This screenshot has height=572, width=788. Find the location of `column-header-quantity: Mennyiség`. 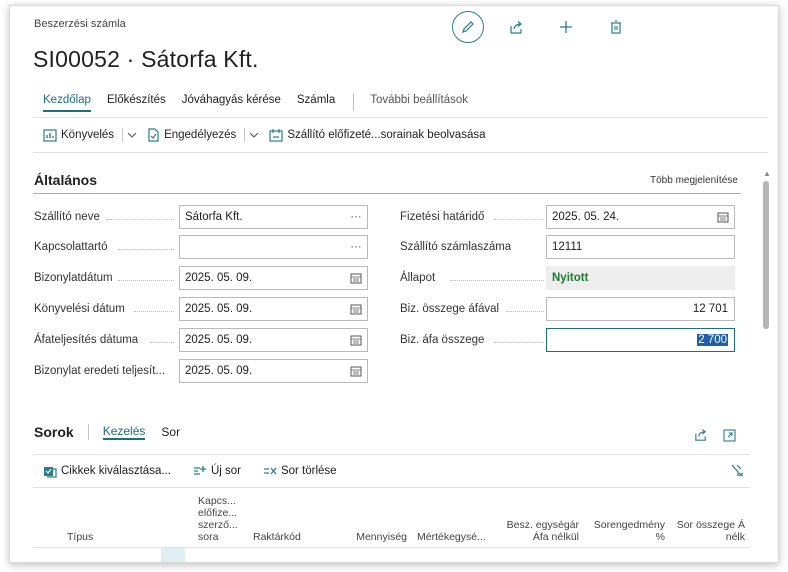

column-header-quantity: Mennyiség is located at coordinates (369, 537).